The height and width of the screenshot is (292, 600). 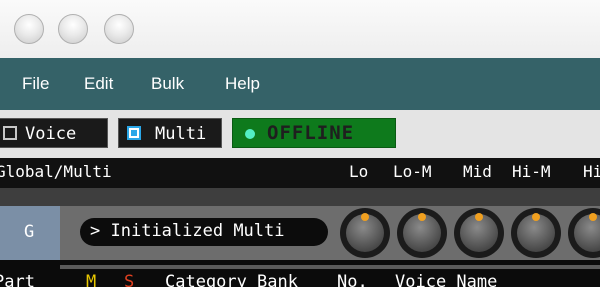 I want to click on voice-name-column-label: Voice Name, so click(x=446, y=282).